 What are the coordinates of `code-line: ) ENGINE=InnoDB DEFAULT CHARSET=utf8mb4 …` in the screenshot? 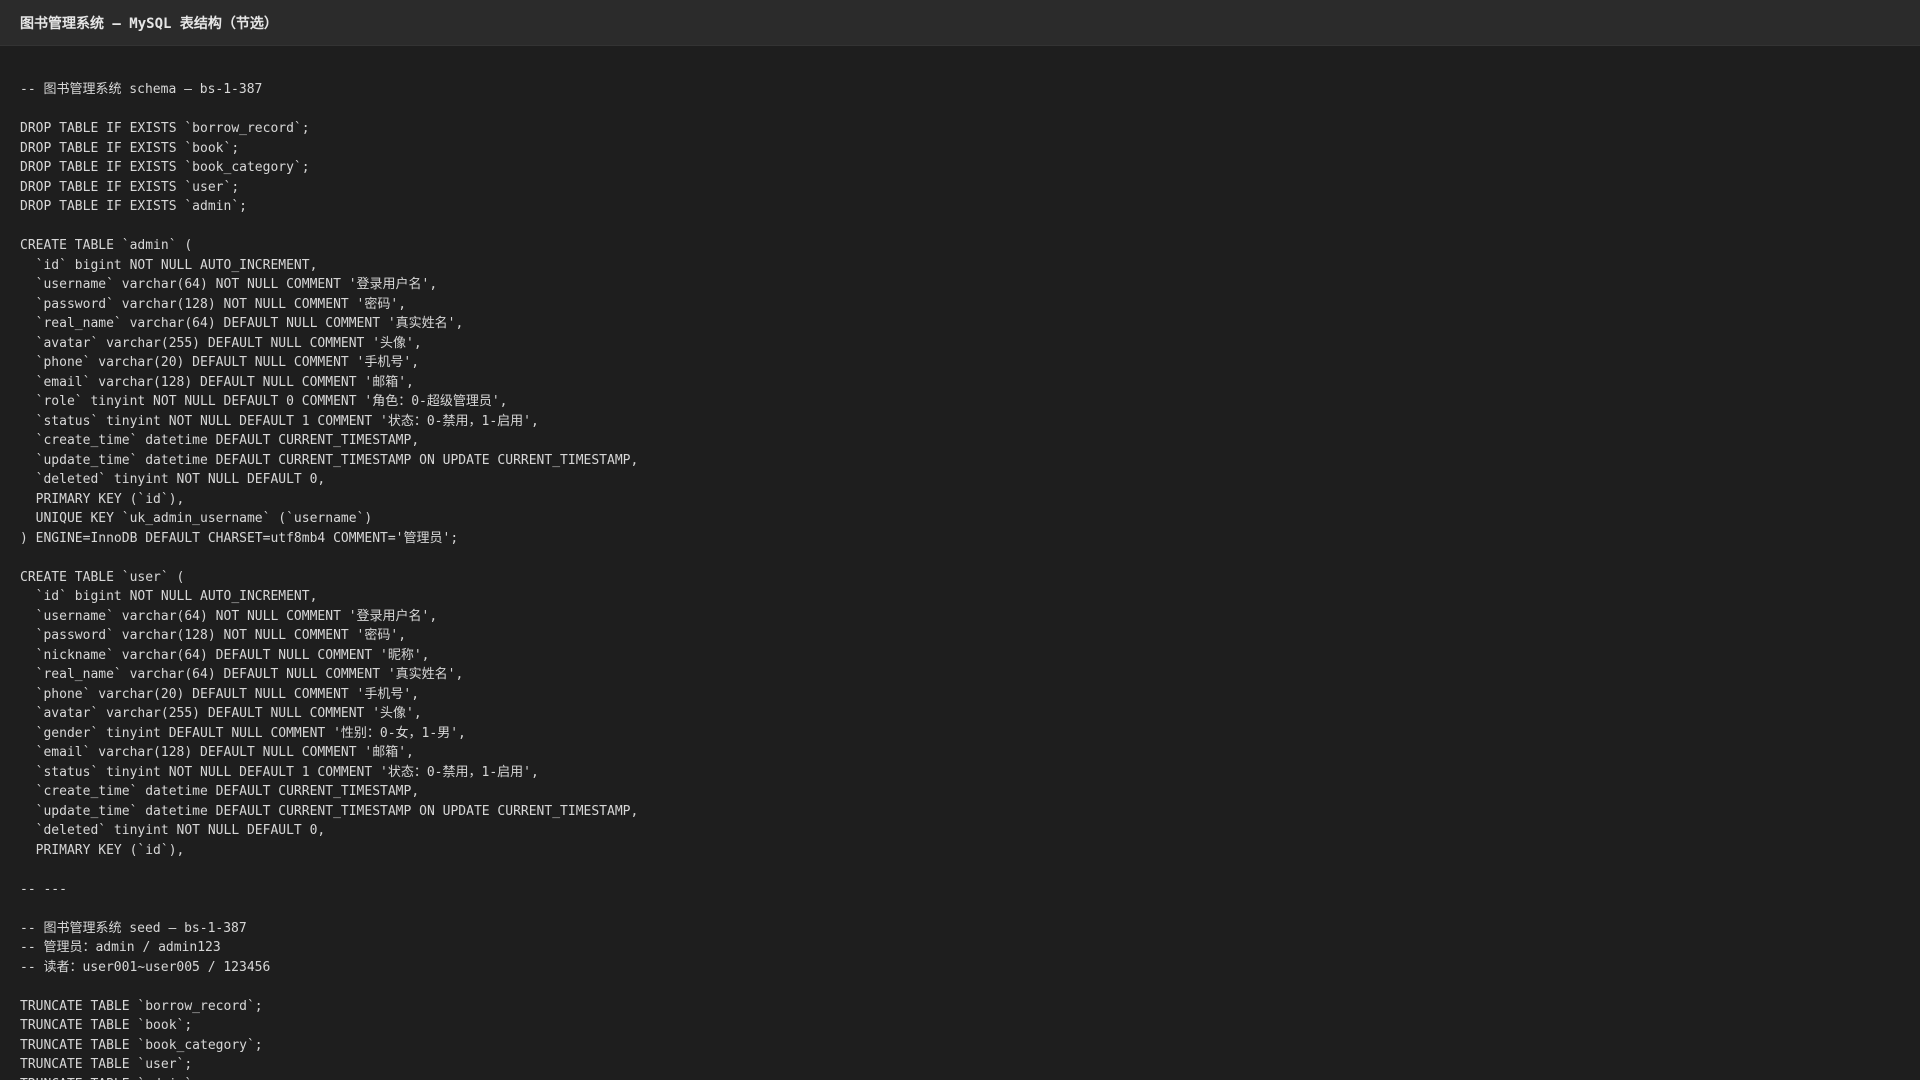 It's located at (239, 538).